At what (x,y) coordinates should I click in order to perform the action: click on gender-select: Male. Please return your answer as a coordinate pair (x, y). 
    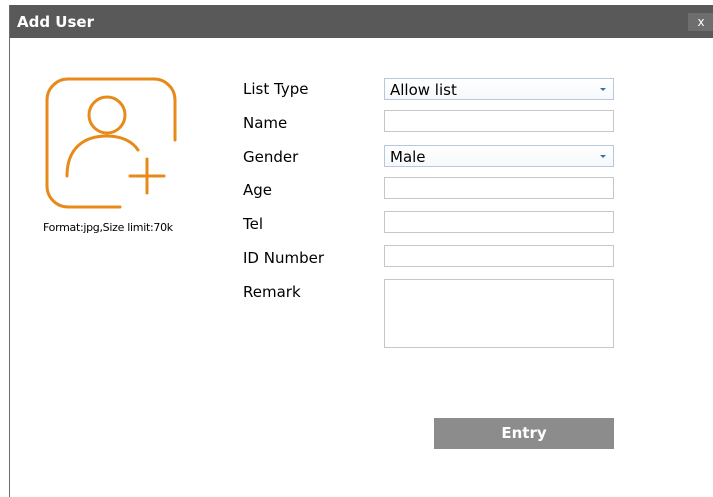
    Looking at the image, I should click on (499, 156).